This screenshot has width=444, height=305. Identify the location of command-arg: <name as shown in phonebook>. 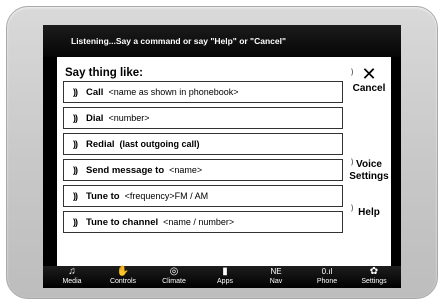
(173, 92).